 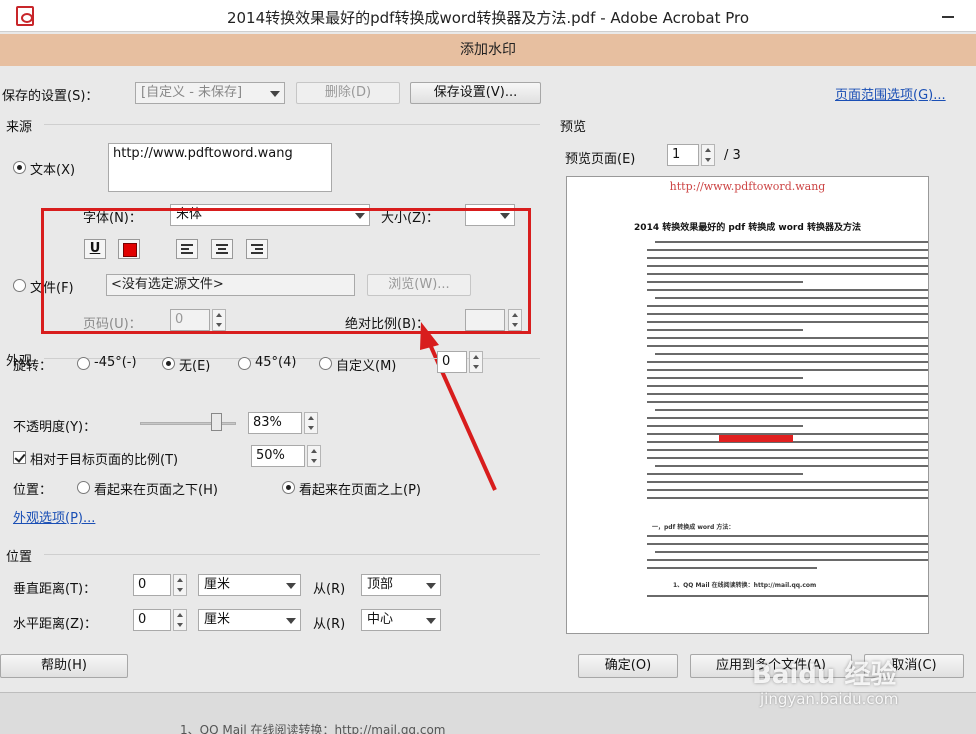 What do you see at coordinates (292, 554) in the screenshot?
I see `position-divider` at bounding box center [292, 554].